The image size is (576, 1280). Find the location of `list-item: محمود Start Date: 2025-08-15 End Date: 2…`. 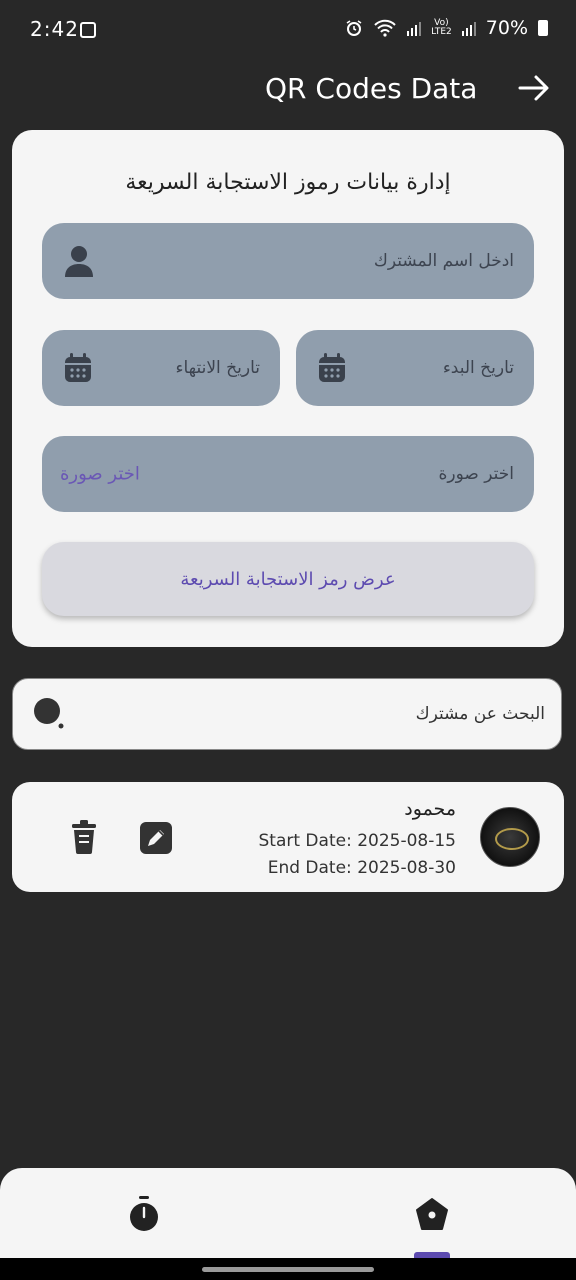

list-item: محمود Start Date: 2025-08-15 End Date: 2… is located at coordinates (288, 837).